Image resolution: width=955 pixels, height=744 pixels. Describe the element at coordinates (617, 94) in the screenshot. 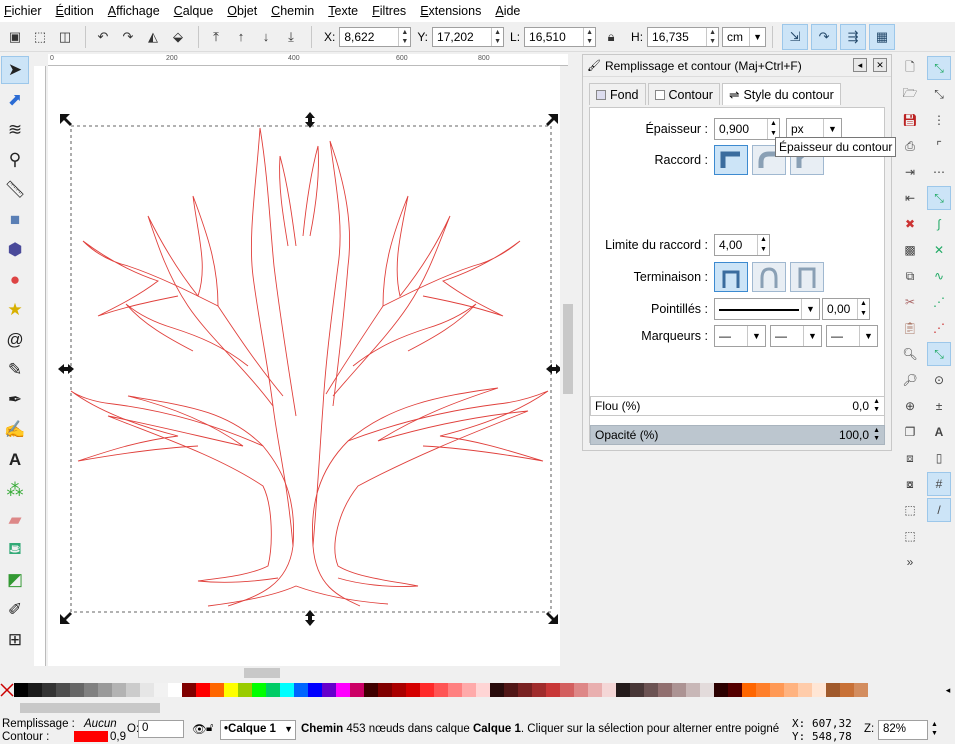

I see `tab-fill: Fond` at that location.